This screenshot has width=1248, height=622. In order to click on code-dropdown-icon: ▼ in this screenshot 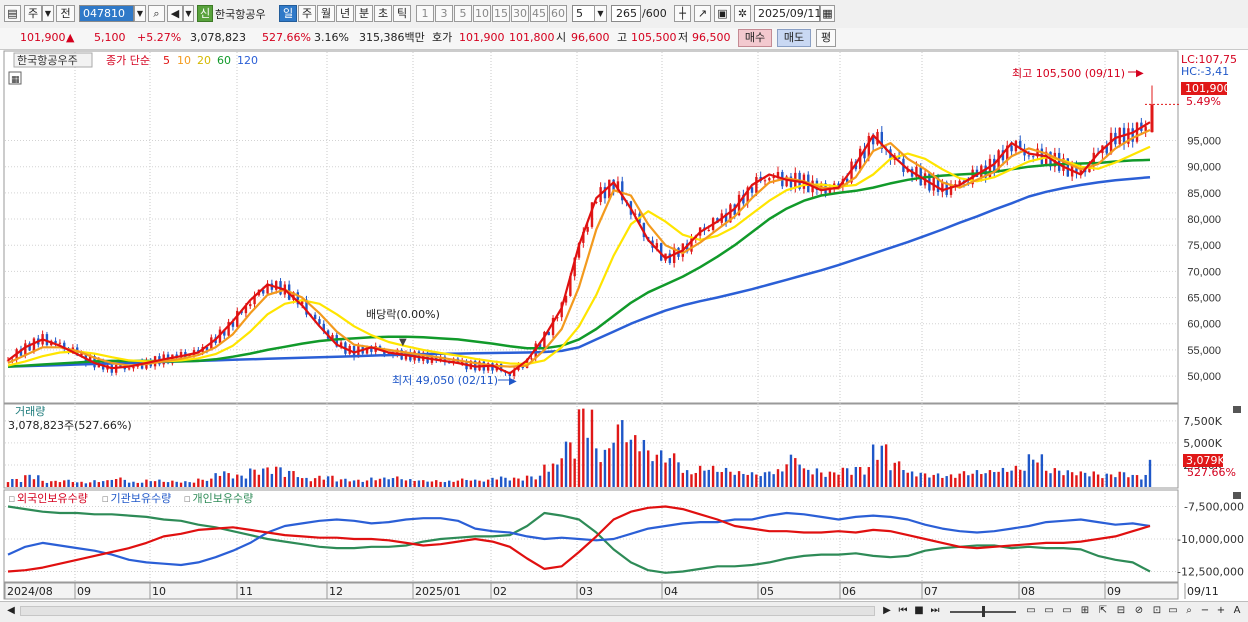, I will do `click(140, 13)`.